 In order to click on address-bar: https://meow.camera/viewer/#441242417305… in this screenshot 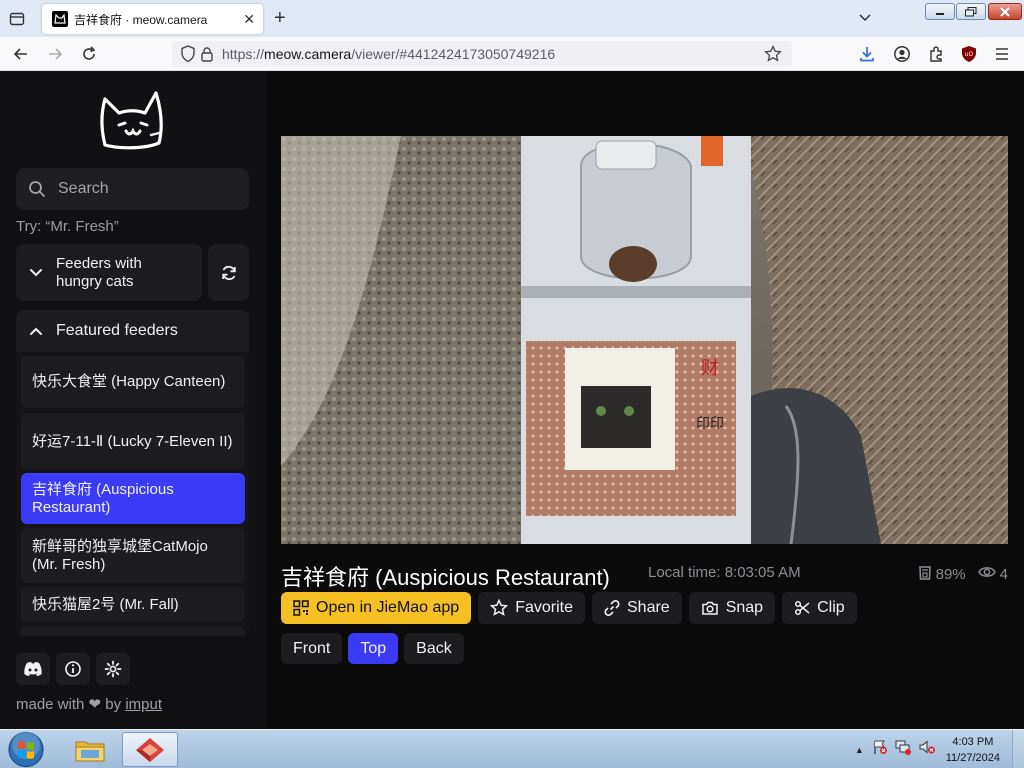, I will do `click(482, 54)`.